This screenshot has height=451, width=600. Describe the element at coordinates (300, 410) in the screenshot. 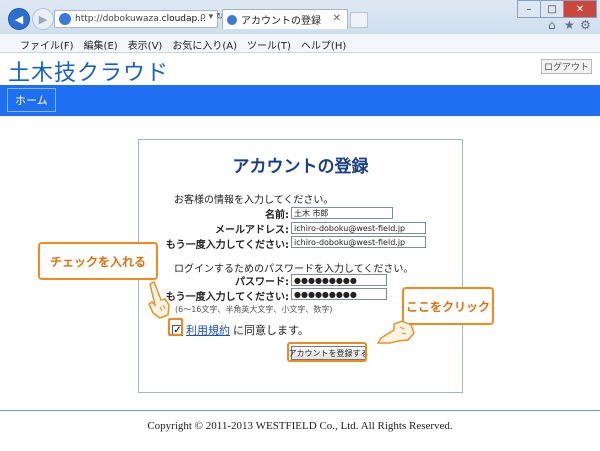

I see `footer-divider` at that location.